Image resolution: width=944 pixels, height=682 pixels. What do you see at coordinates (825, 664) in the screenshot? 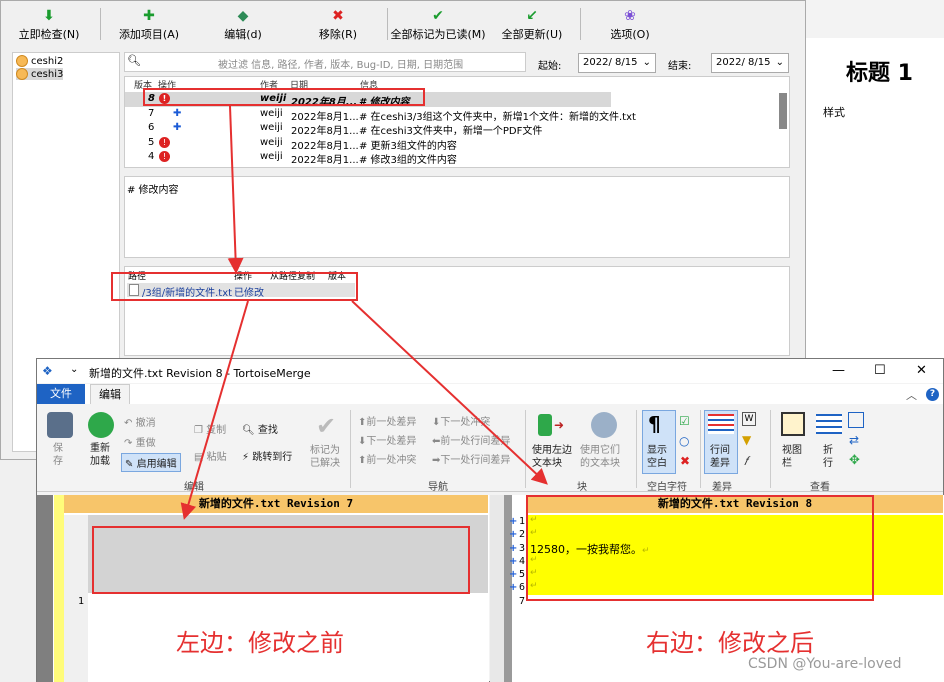
I see `watermark: CSDN @You-are-loved` at bounding box center [825, 664].